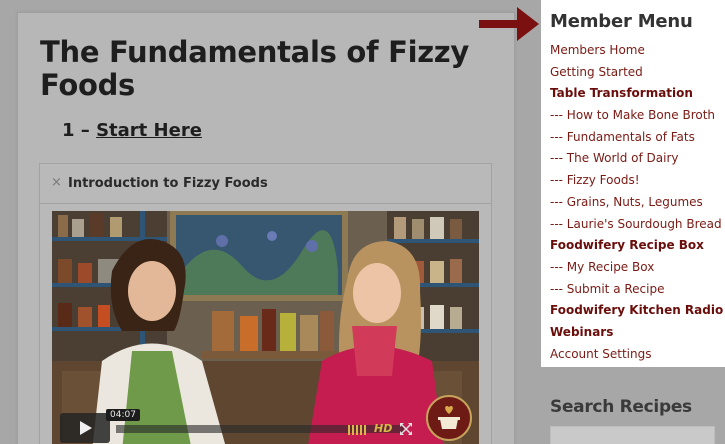 Image resolution: width=725 pixels, height=444 pixels. I want to click on menu-item: --- Submit a Recipe, so click(636, 290).